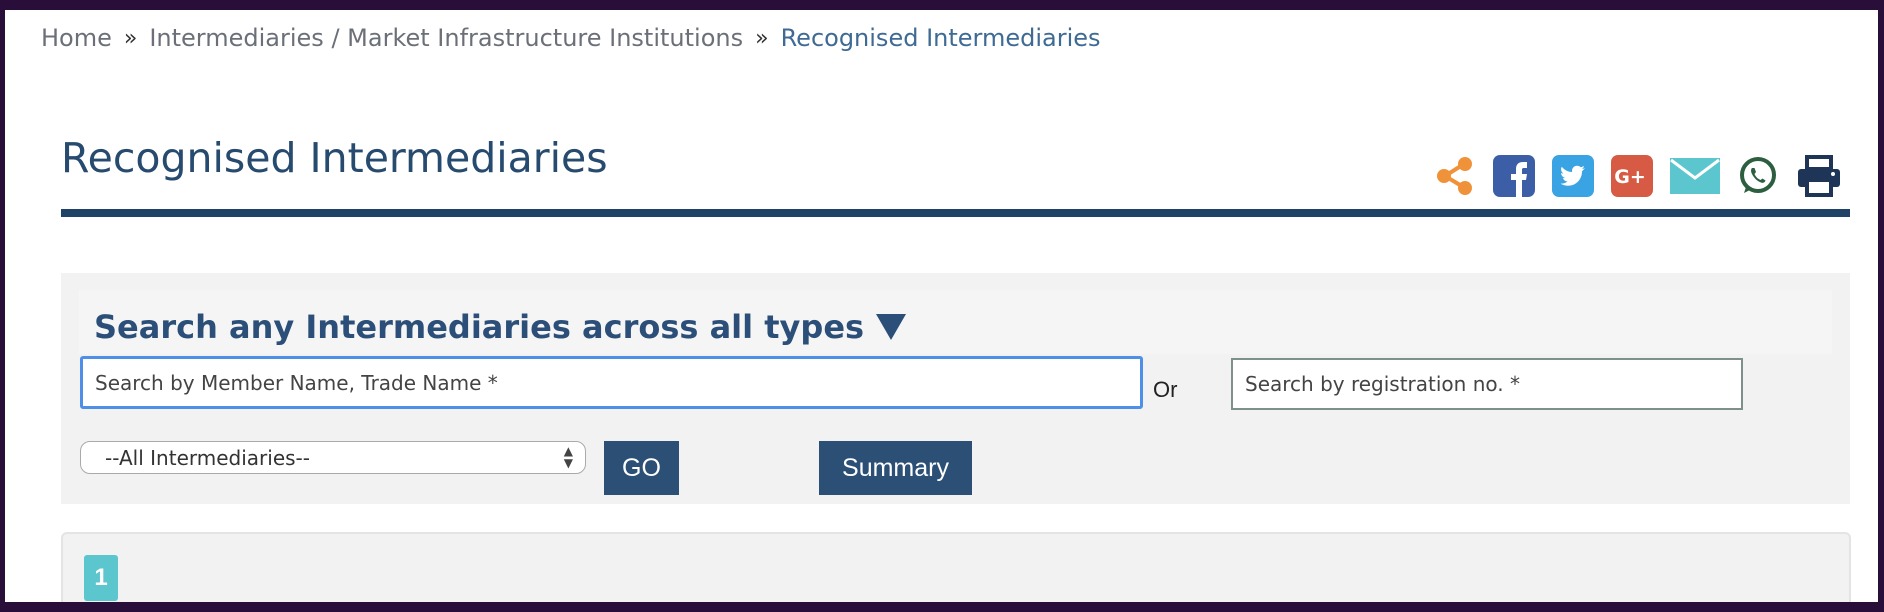  What do you see at coordinates (1455, 176) in the screenshot?
I see `share-icon` at bounding box center [1455, 176].